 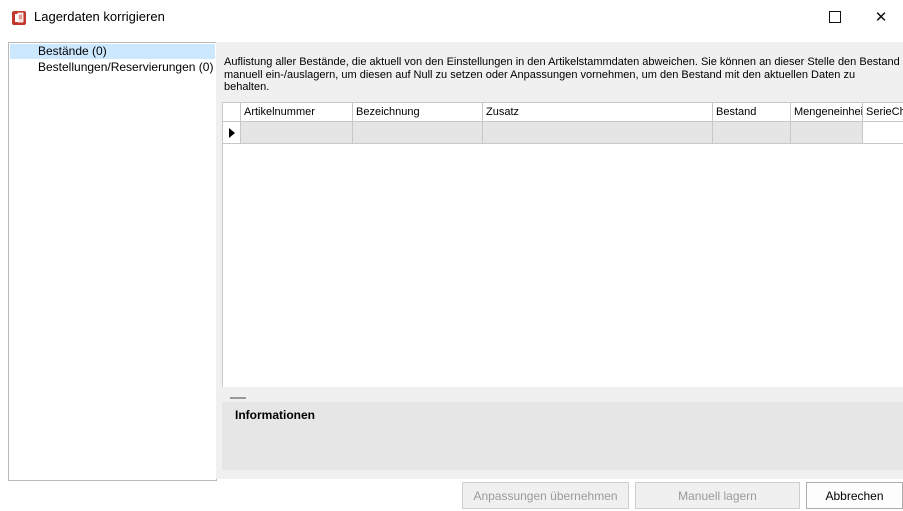 I want to click on sidebar-item-bestellungen: Bestellungen/Reservierungen (0), so click(x=112, y=67).